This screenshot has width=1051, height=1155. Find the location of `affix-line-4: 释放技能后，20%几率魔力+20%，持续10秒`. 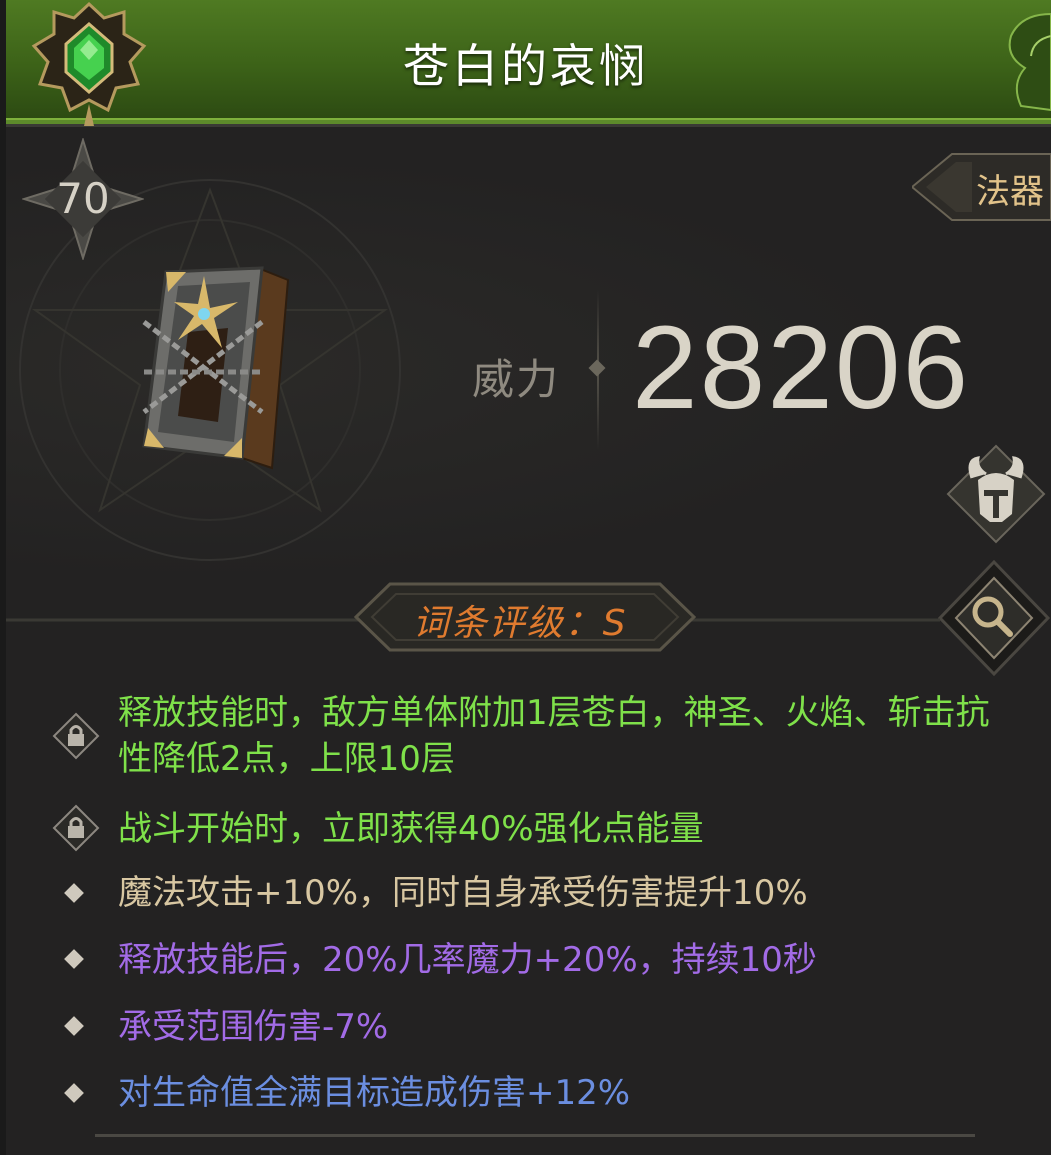

affix-line-4: 释放技能后，20%几率魔力+20%，持续10秒 is located at coordinates (467, 960).